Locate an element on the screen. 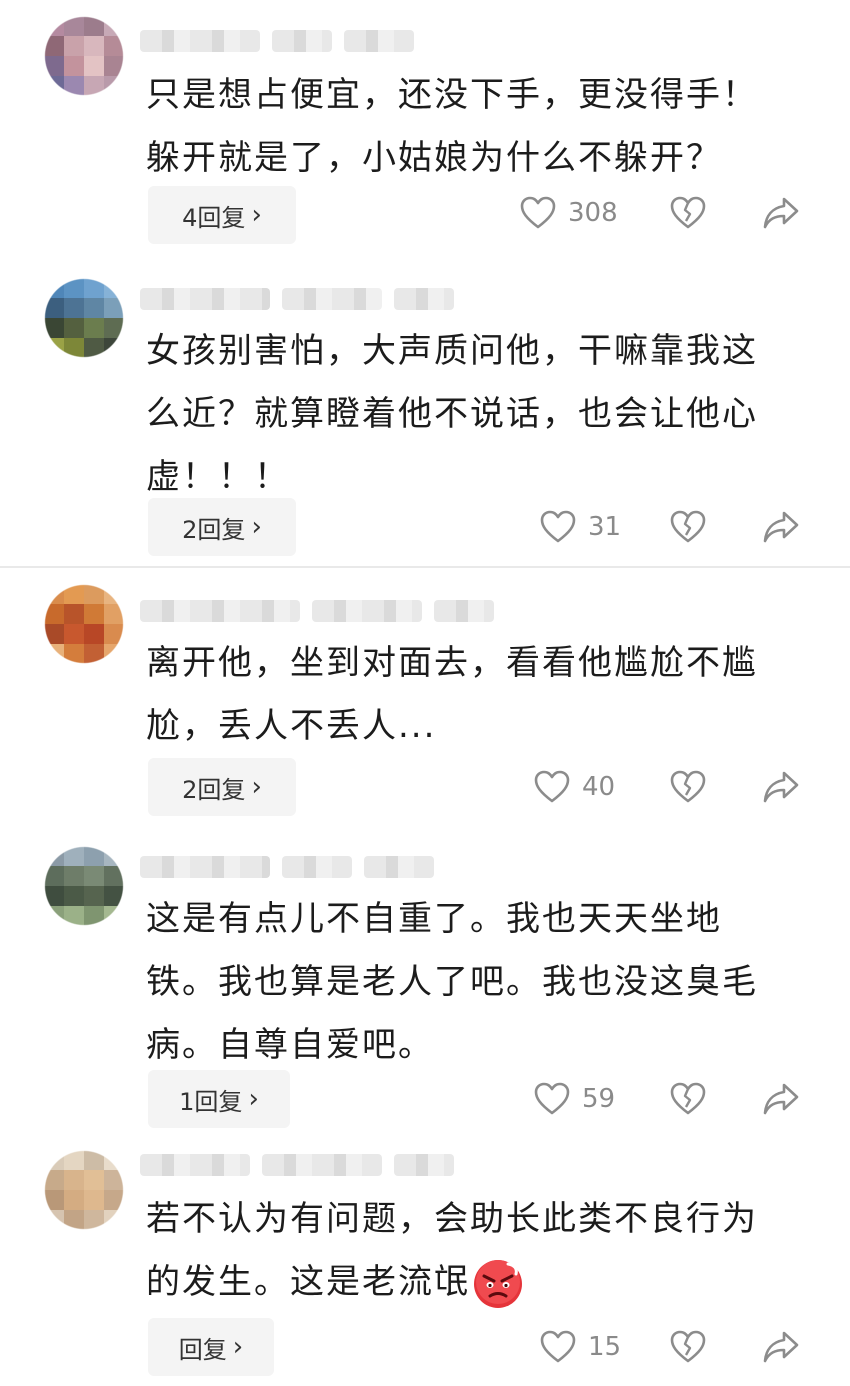 The image size is (850, 1386). like-count: 15 is located at coordinates (605, 1347).